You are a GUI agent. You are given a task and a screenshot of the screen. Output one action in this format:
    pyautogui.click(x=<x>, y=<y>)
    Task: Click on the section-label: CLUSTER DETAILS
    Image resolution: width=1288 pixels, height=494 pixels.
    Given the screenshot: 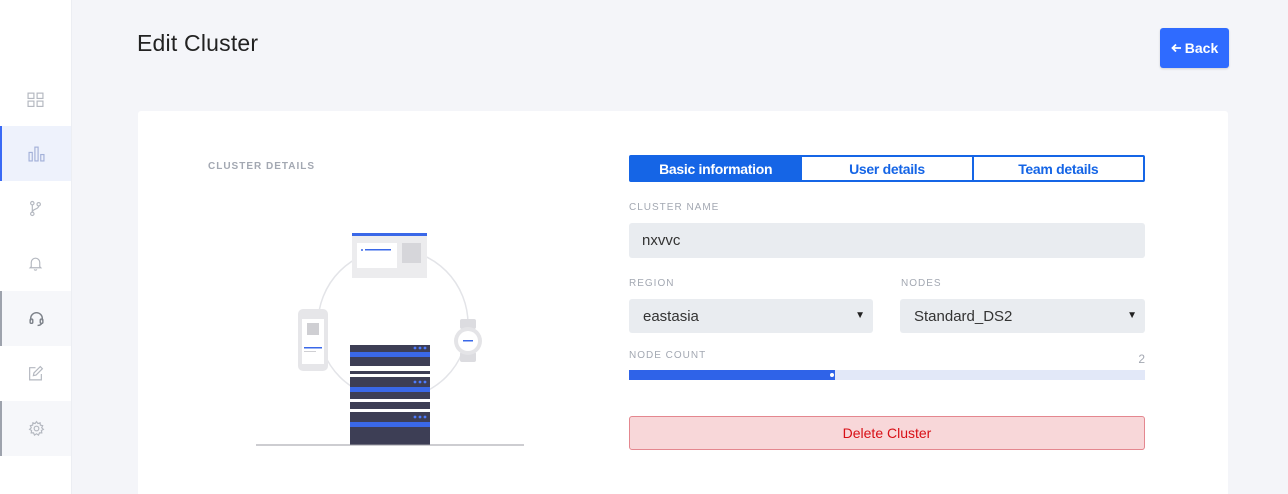 What is the action you would take?
    pyautogui.click(x=262, y=166)
    